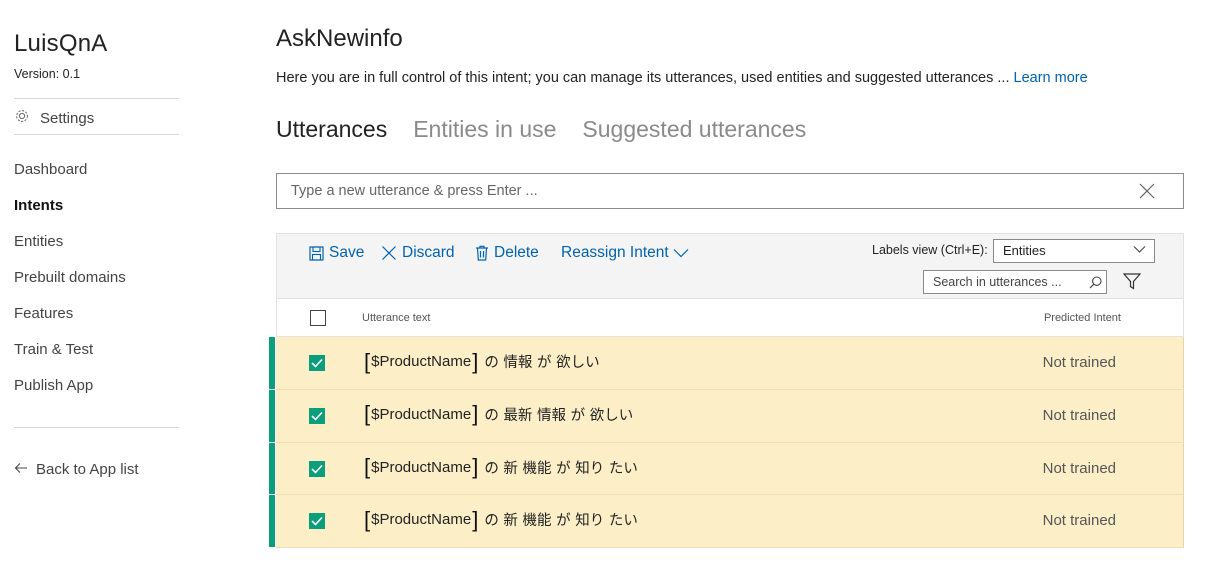 The height and width of the screenshot is (570, 1208). Describe the element at coordinates (61, 43) in the screenshot. I see `app-name: LuisQnA` at that location.